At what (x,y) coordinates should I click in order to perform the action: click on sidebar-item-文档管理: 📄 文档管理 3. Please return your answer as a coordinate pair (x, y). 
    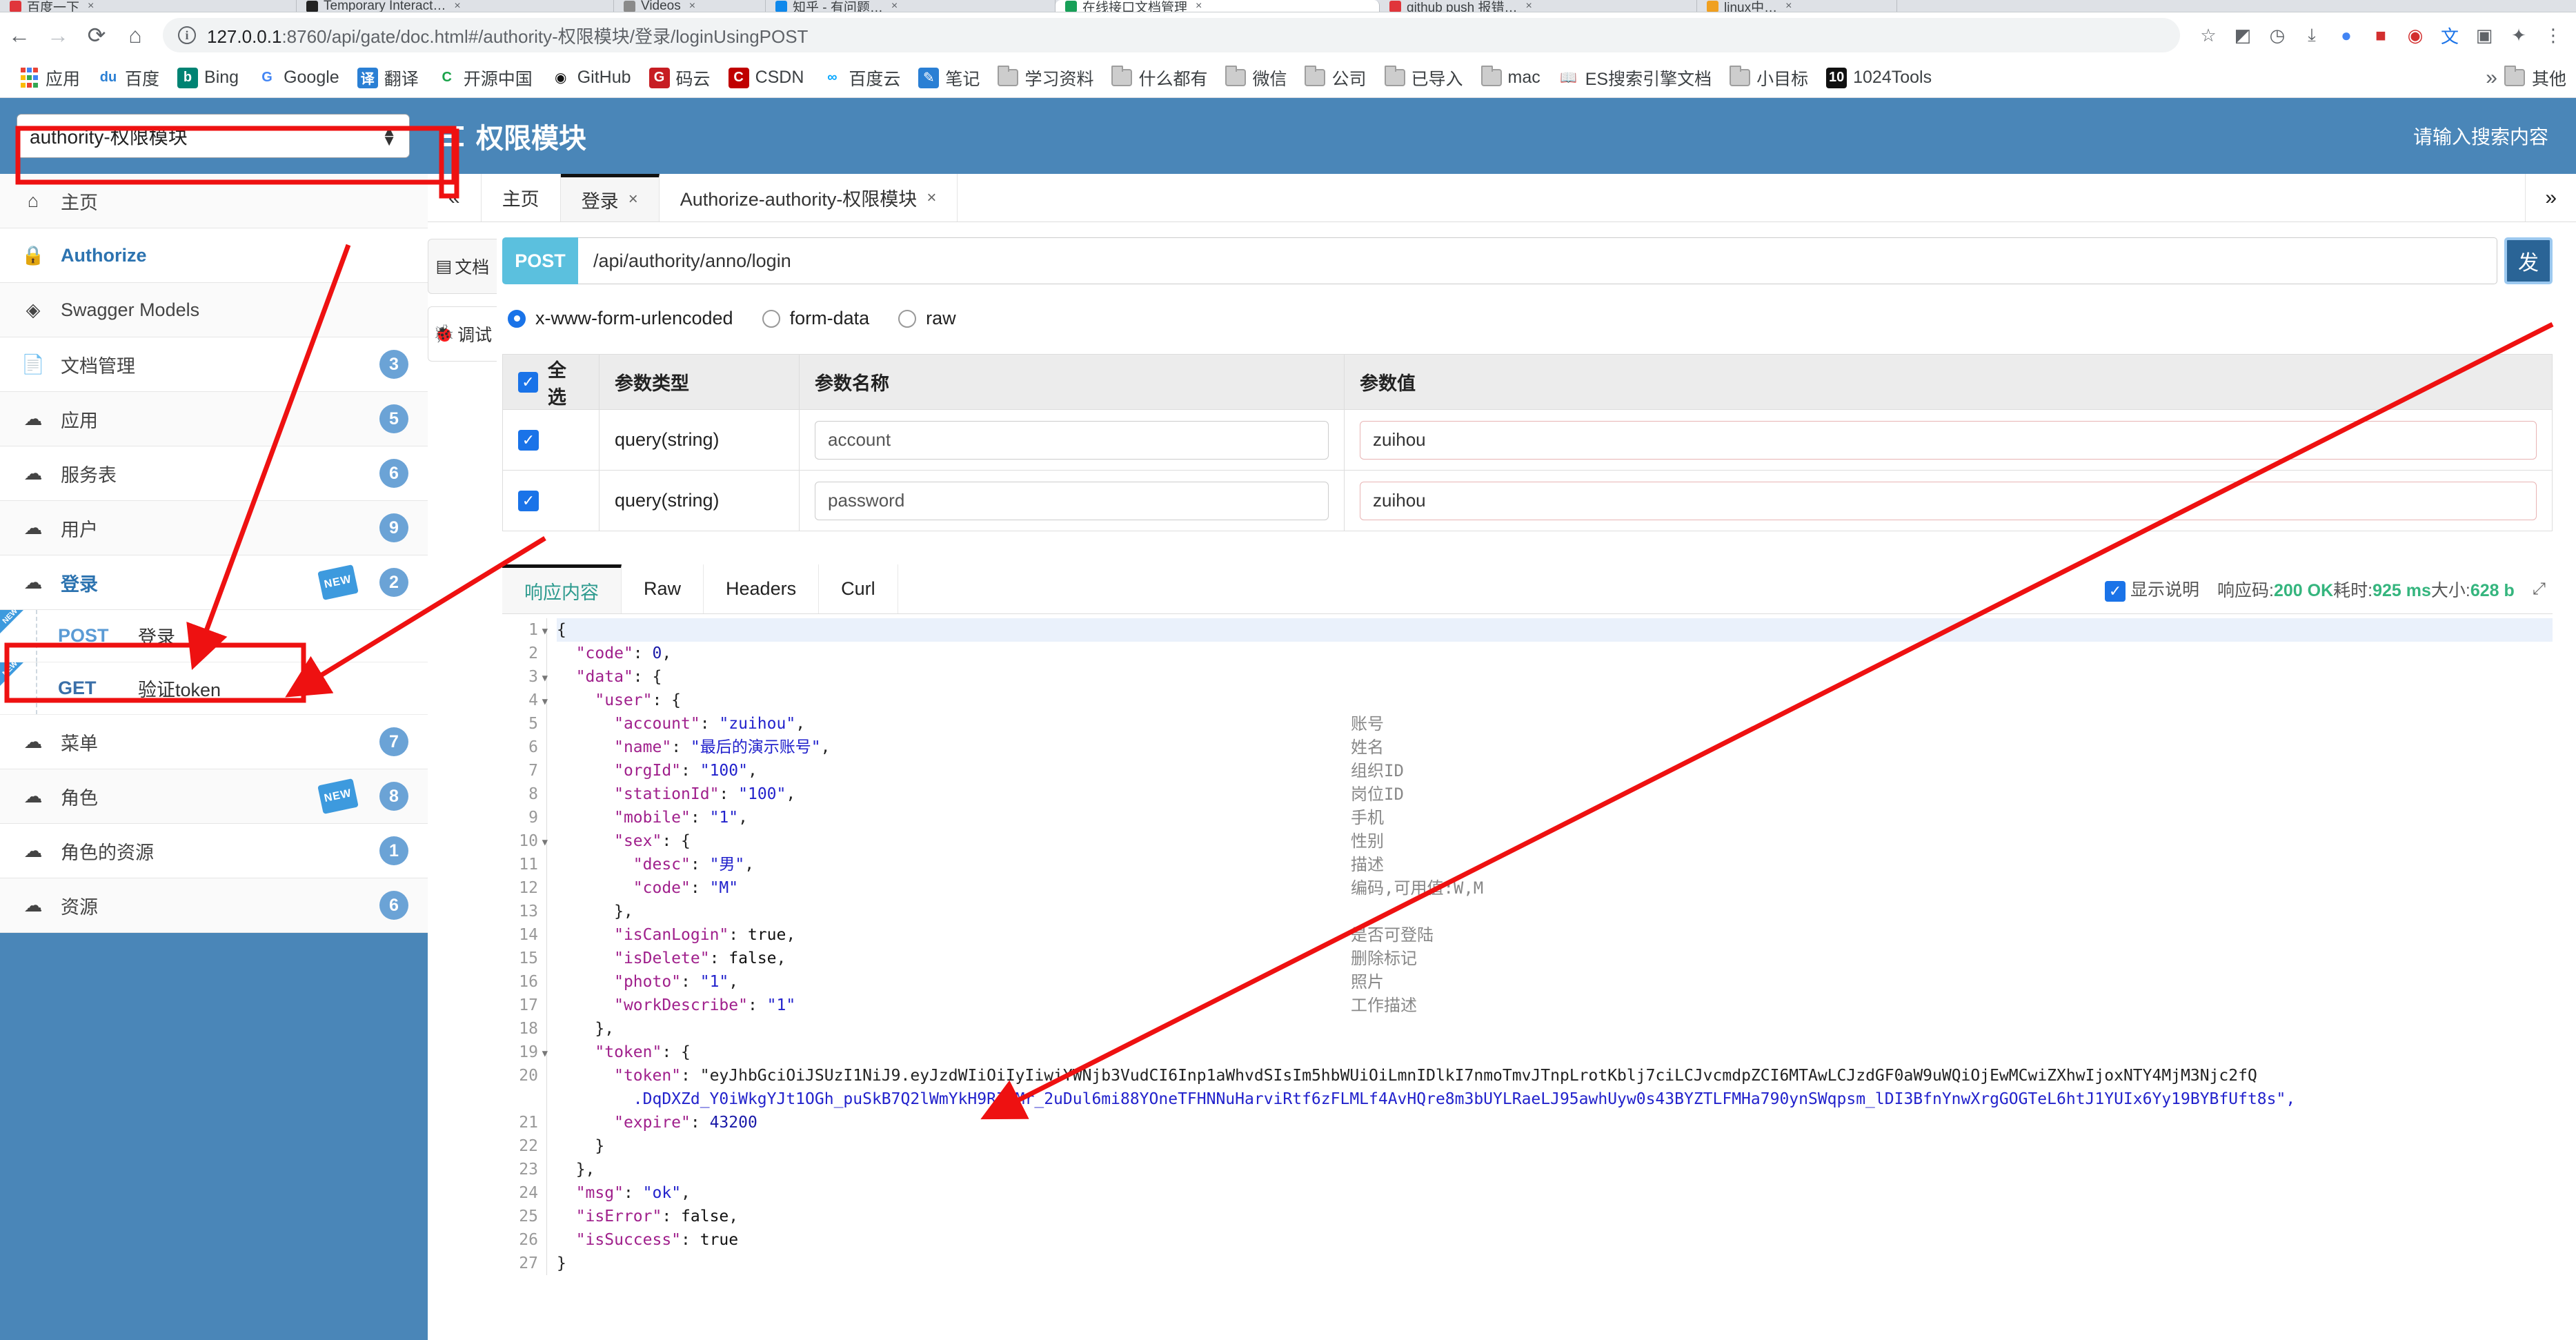
    Looking at the image, I should click on (214, 364).